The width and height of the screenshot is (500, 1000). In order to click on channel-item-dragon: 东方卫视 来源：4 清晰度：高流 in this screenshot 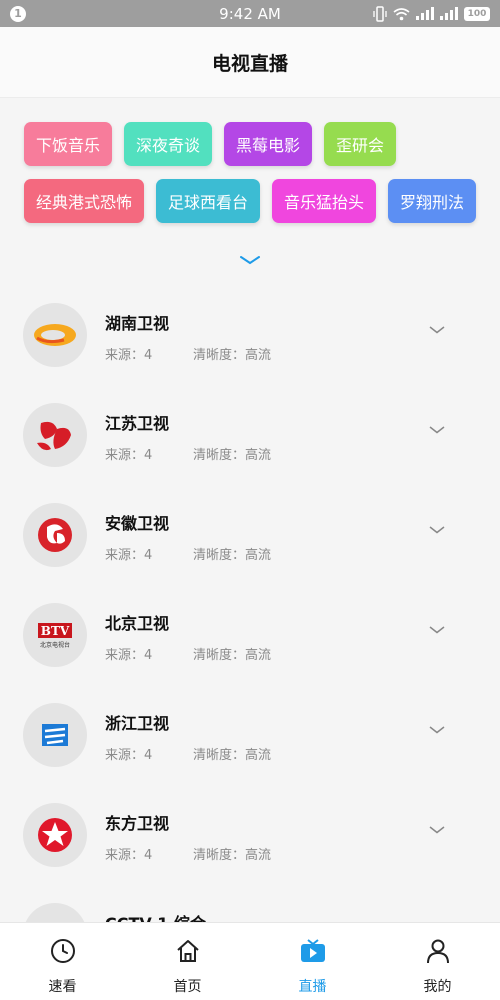, I will do `click(250, 832)`.